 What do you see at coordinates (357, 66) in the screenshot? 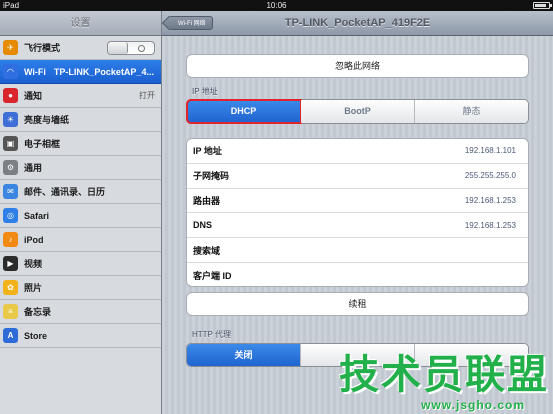
I see `forget-network-button: 忽略此网络` at bounding box center [357, 66].